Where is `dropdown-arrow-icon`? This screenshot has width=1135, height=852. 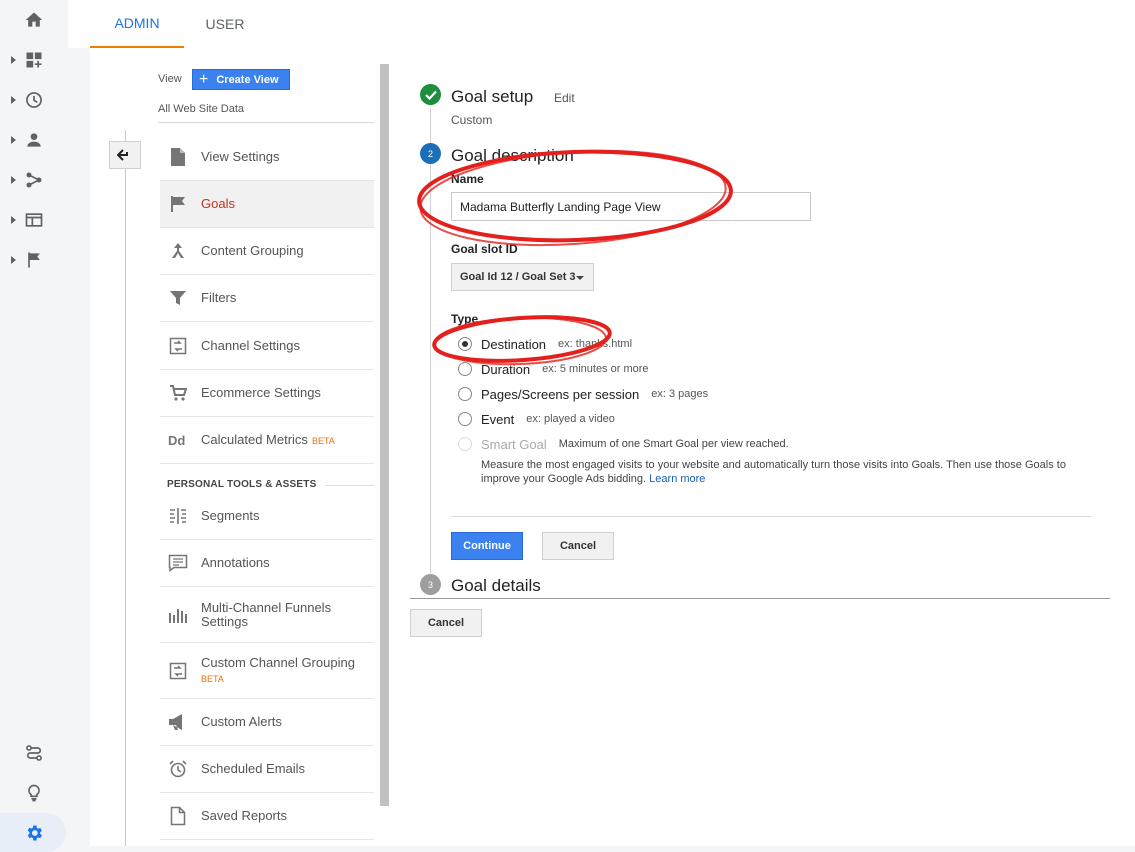 dropdown-arrow-icon is located at coordinates (580, 278).